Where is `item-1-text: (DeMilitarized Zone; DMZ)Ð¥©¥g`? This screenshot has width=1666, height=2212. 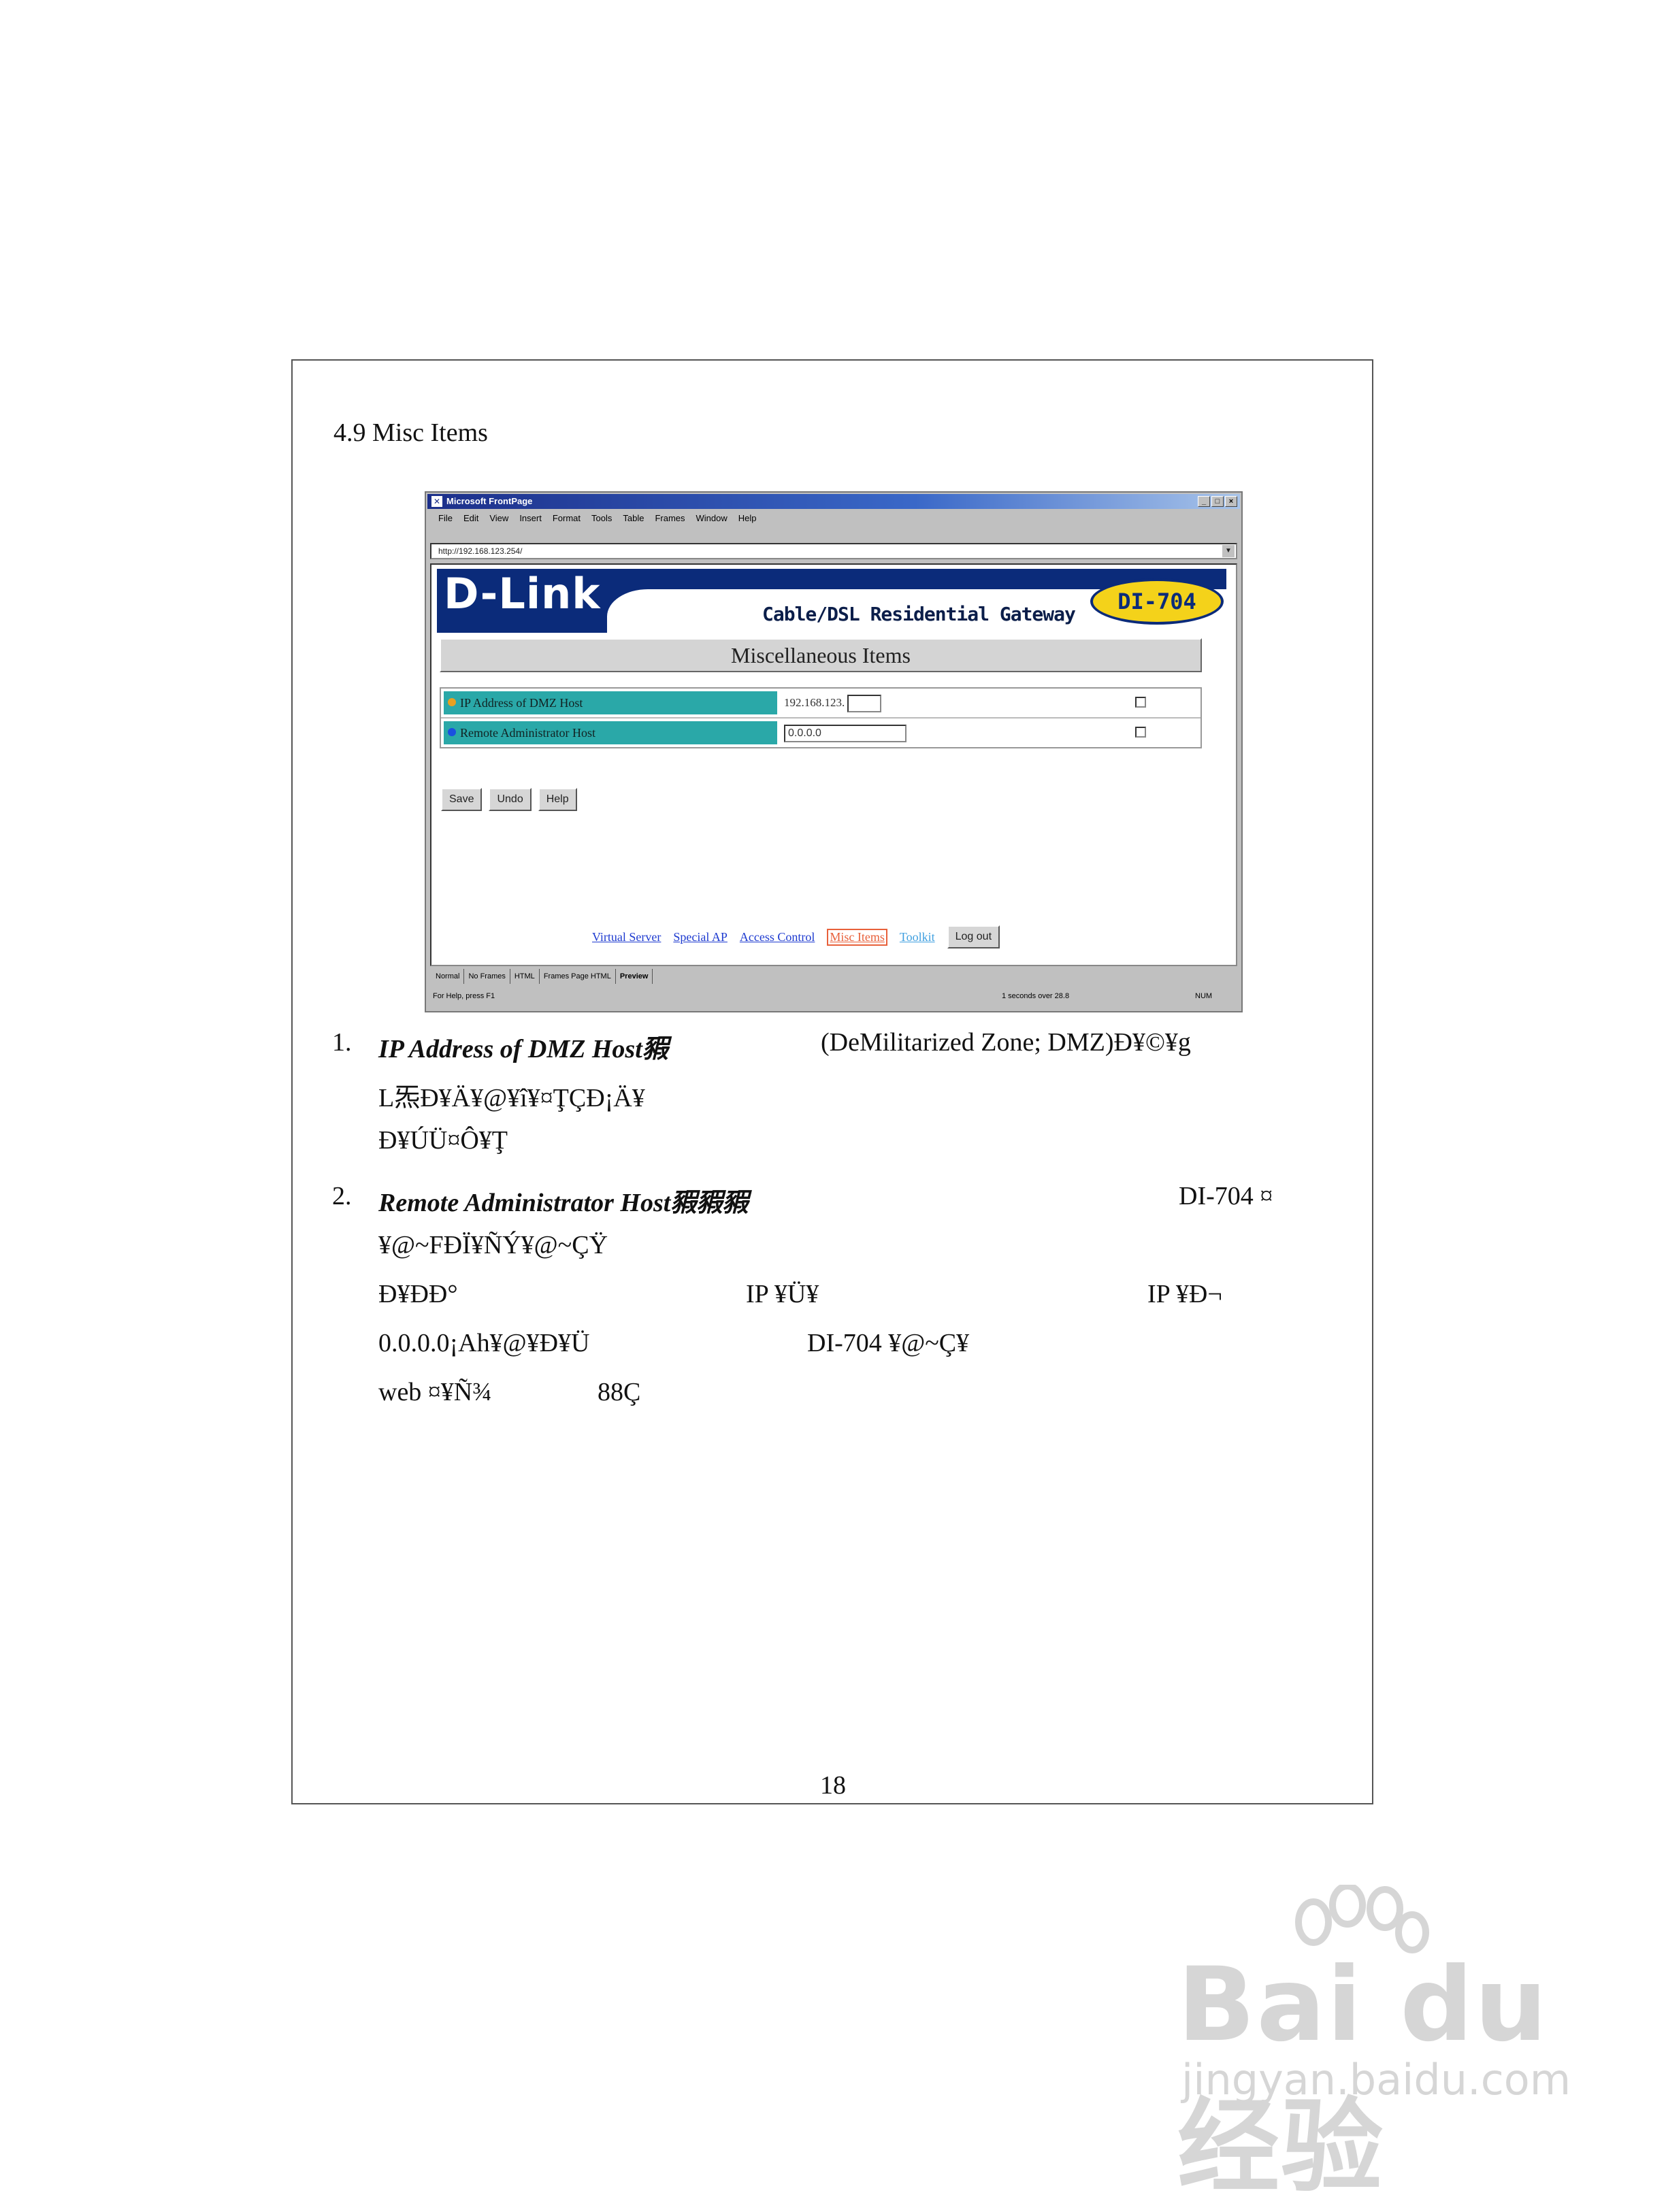
item-1-text: (DeMilitarized Zone; DMZ)Ð¥©¥g is located at coordinates (1006, 1042).